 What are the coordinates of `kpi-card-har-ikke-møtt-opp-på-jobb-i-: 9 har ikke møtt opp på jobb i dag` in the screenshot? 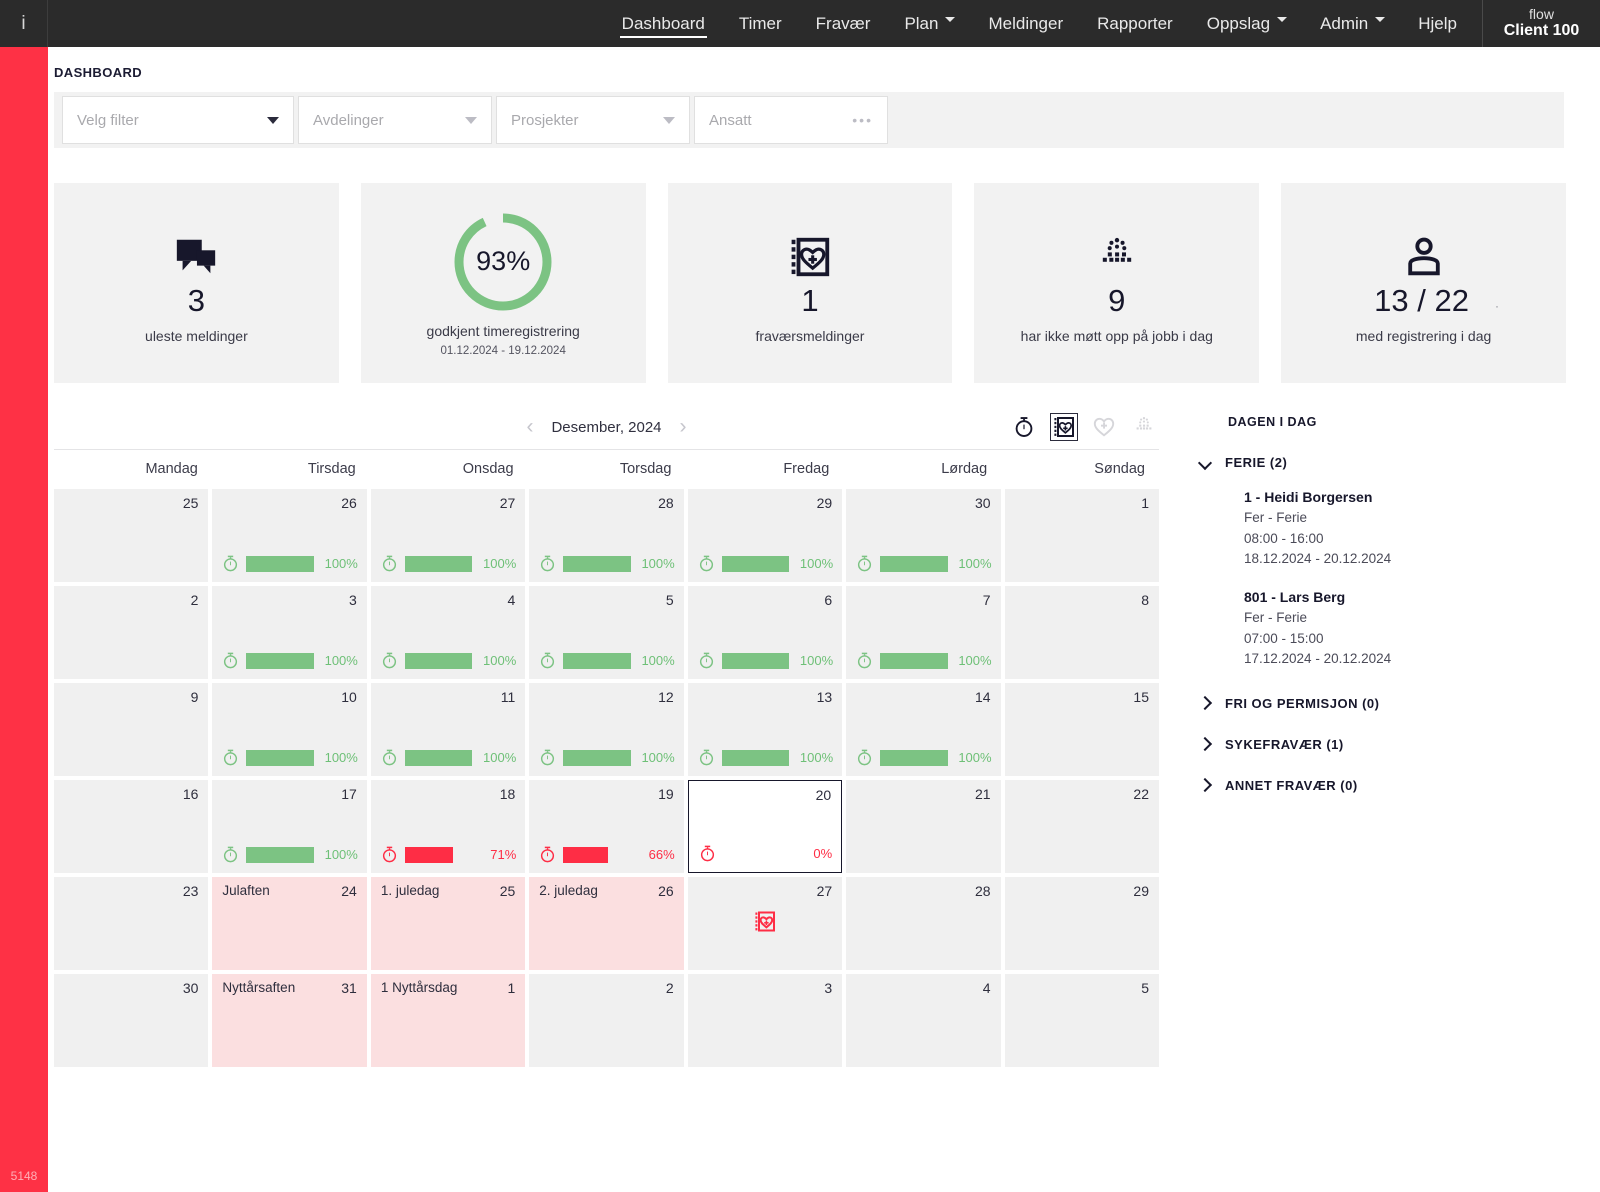 It's located at (1117, 283).